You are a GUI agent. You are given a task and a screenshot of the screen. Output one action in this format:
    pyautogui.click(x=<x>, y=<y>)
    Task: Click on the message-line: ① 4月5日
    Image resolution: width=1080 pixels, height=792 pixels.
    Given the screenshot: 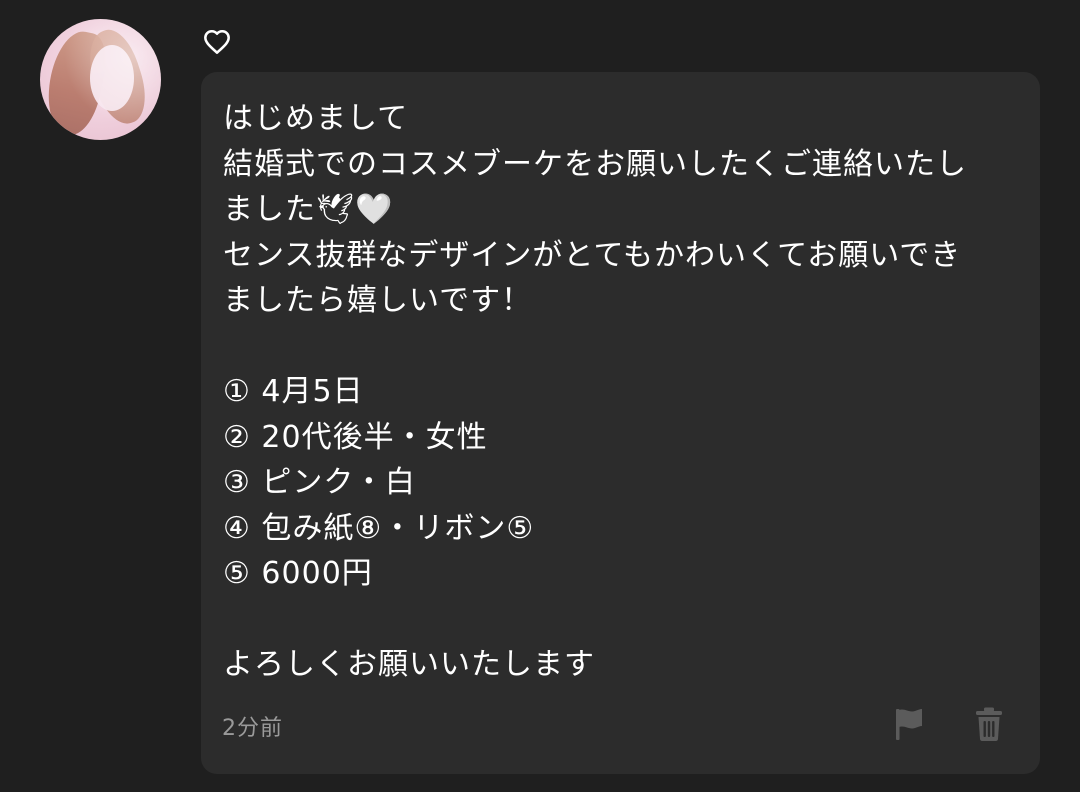 What is the action you would take?
    pyautogui.click(x=293, y=391)
    